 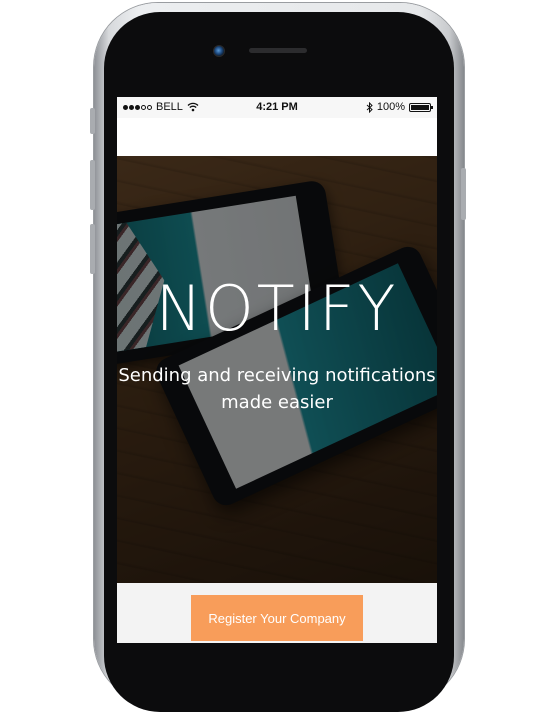 I want to click on register-company-button: Register Your Company, so click(x=277, y=618).